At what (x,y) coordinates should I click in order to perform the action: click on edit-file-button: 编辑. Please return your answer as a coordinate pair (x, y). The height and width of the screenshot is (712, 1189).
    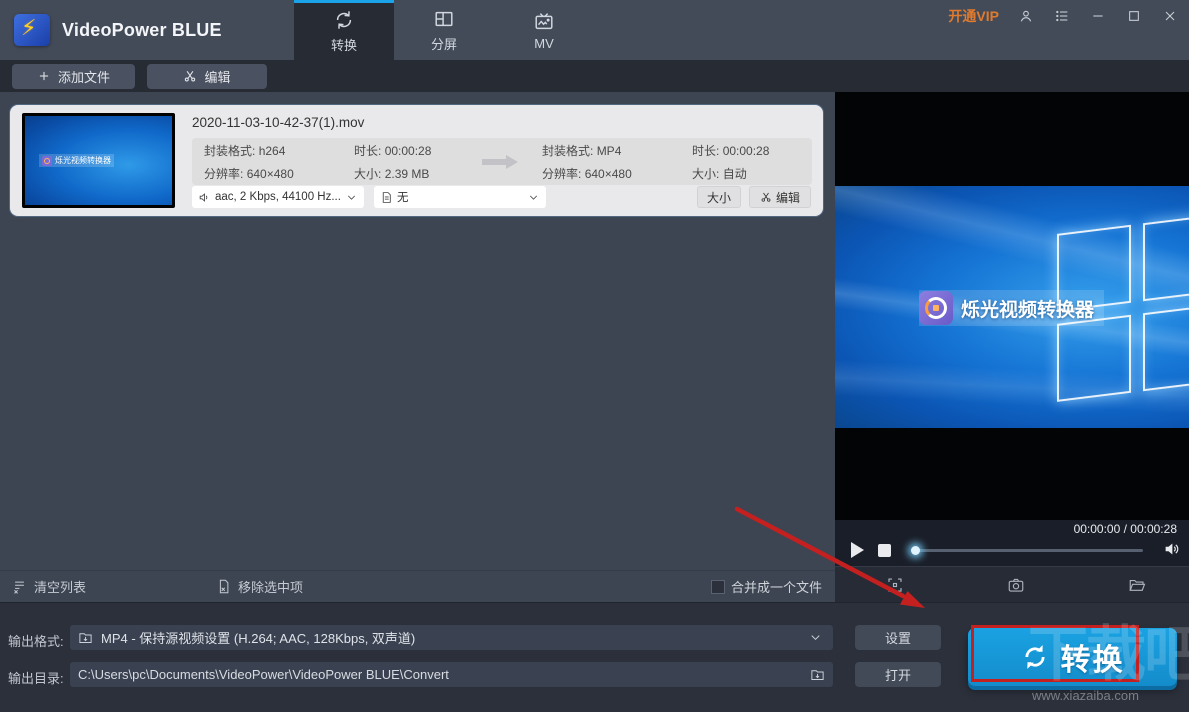
    Looking at the image, I should click on (780, 197).